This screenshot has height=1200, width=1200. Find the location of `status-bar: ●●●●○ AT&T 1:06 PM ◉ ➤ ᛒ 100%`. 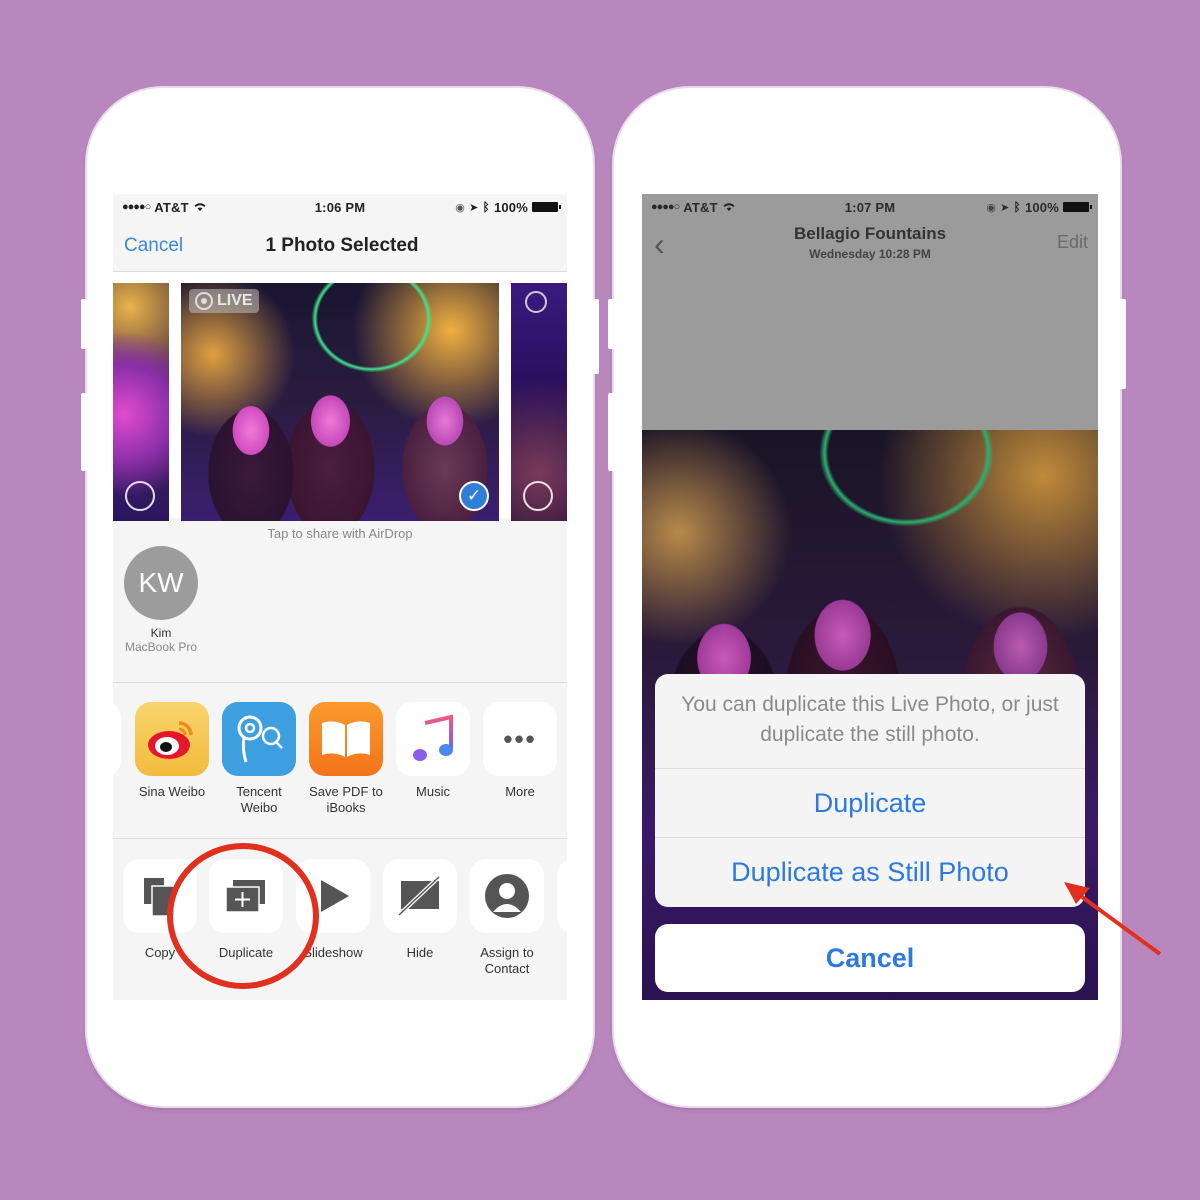

status-bar: ●●●●○ AT&T 1:06 PM ◉ ➤ ᛒ 100% is located at coordinates (340, 207).